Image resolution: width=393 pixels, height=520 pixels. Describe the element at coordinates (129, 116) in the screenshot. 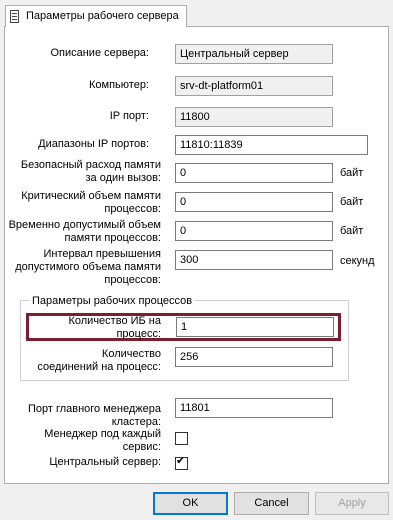

I see `ip-port-label: IP порт:` at that location.